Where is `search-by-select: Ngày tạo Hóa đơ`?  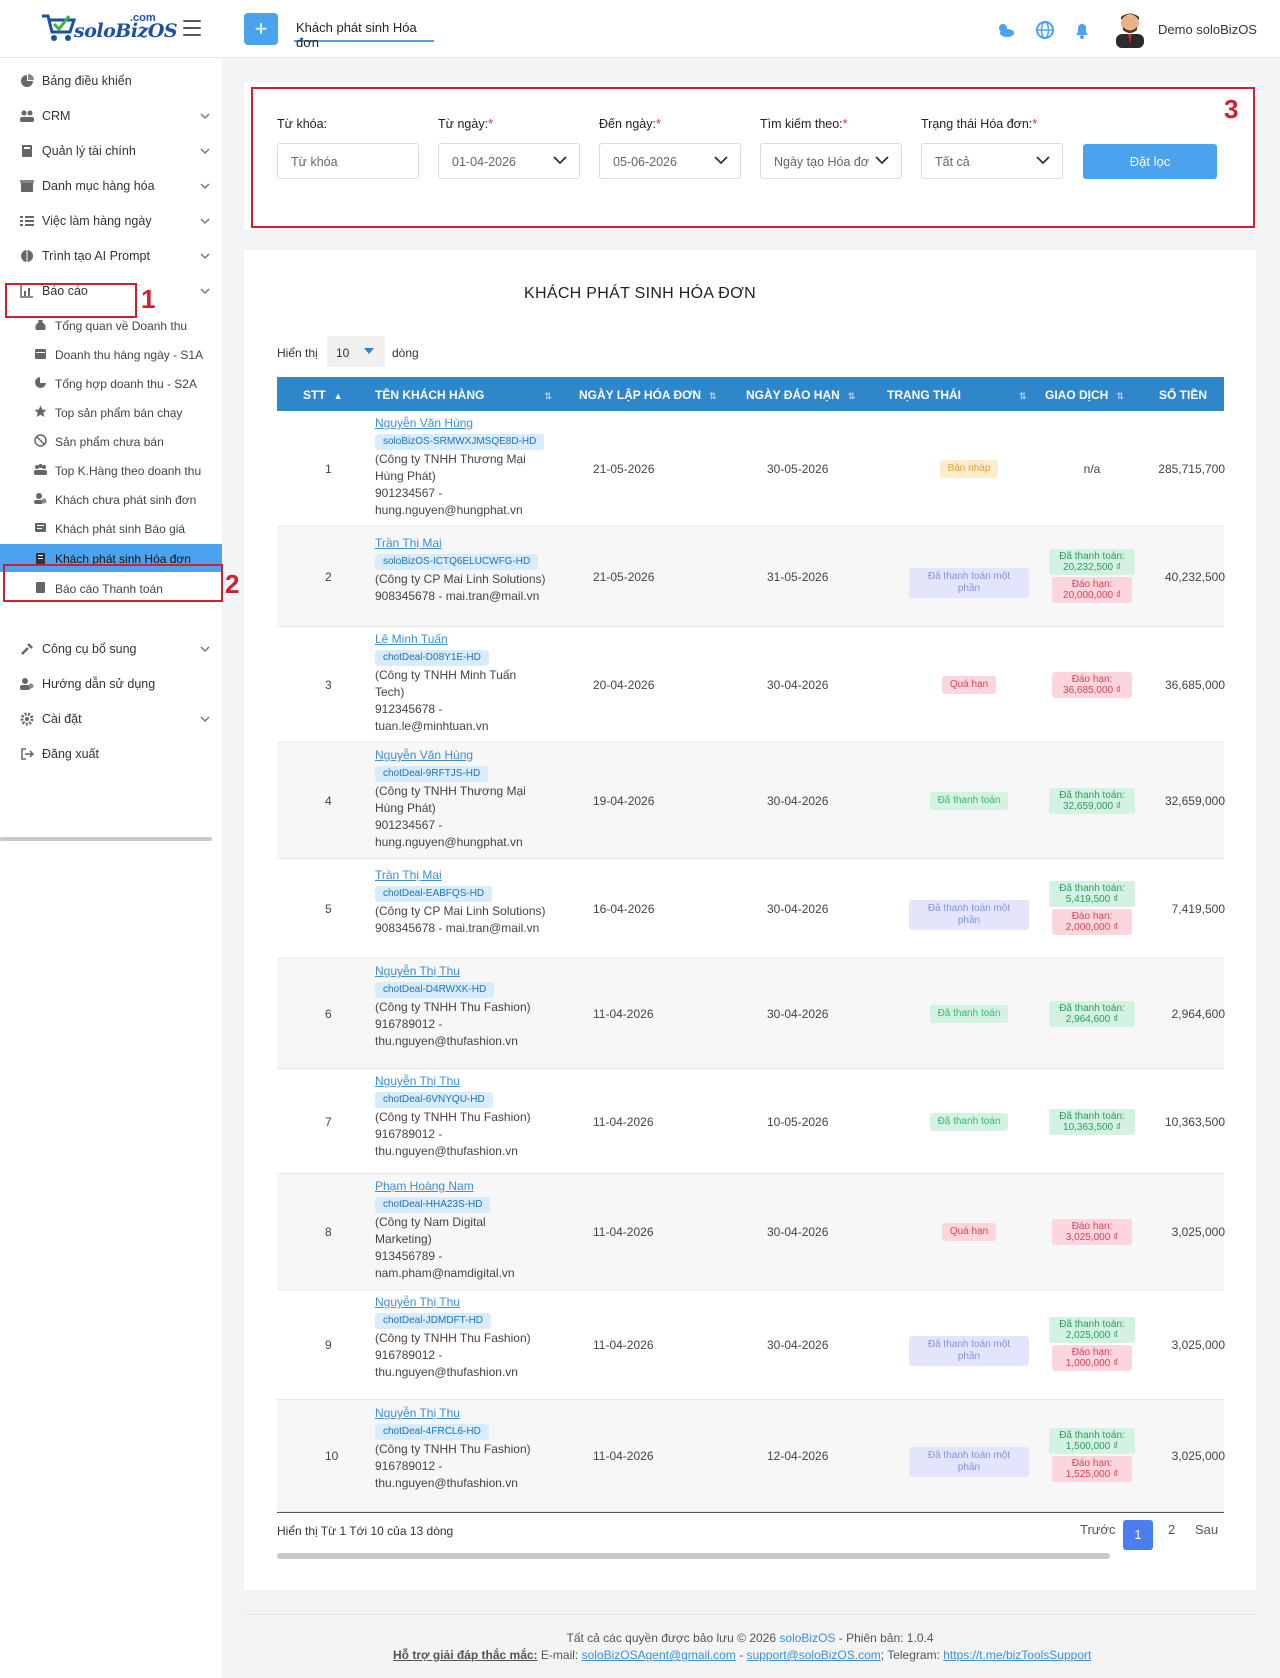 search-by-select: Ngày tạo Hóa đơ is located at coordinates (831, 161).